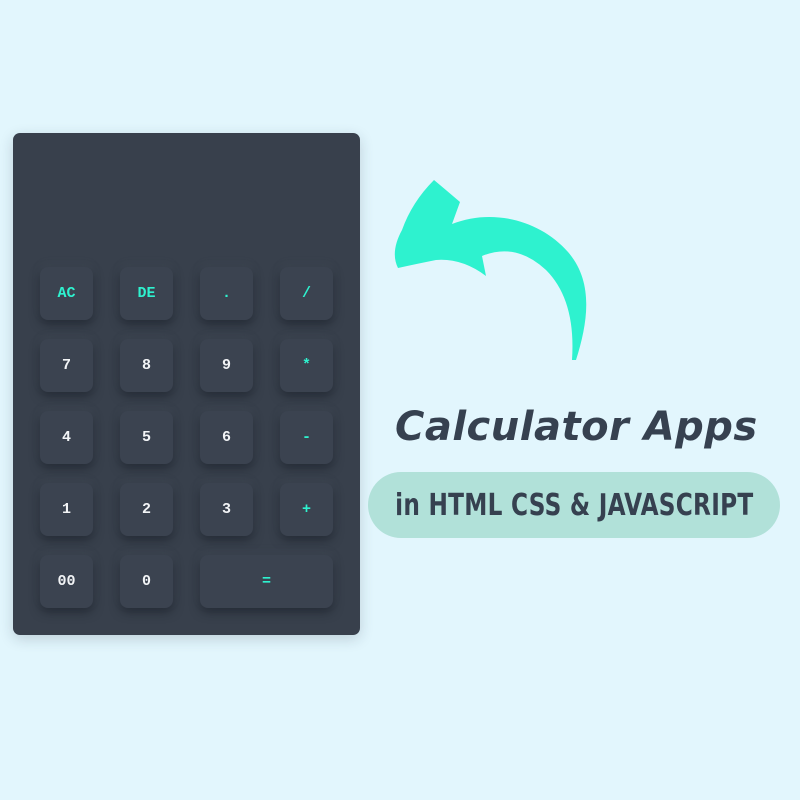 The height and width of the screenshot is (800, 800). I want to click on key-2: 2, so click(146, 509).